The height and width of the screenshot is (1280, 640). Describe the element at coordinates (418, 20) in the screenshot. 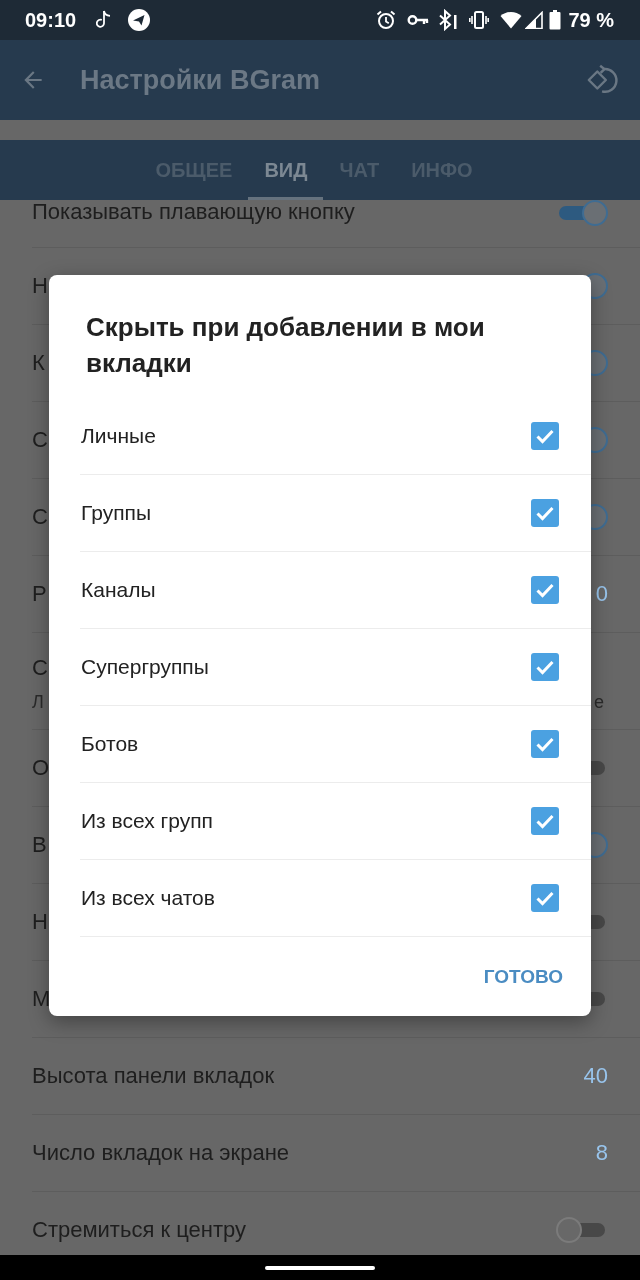

I see `key-icon` at that location.